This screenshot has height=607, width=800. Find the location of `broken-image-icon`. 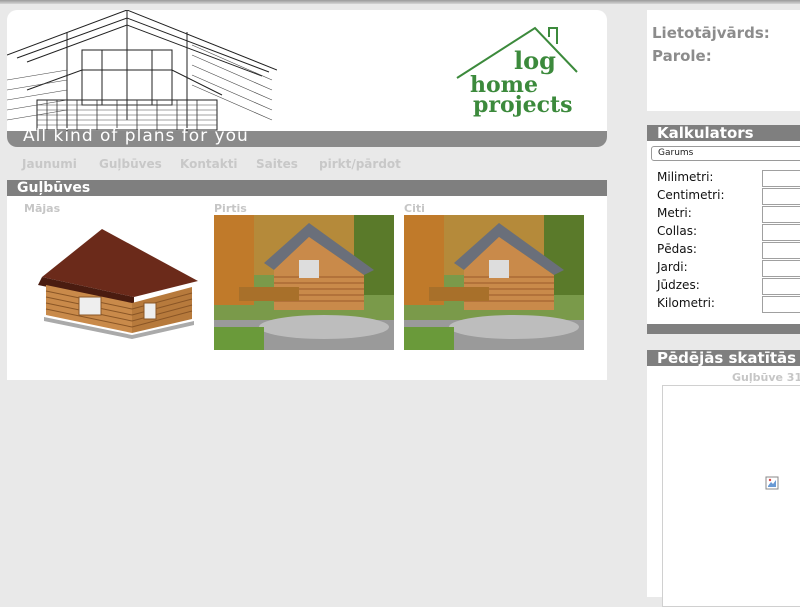

broken-image-icon is located at coordinates (772, 483).